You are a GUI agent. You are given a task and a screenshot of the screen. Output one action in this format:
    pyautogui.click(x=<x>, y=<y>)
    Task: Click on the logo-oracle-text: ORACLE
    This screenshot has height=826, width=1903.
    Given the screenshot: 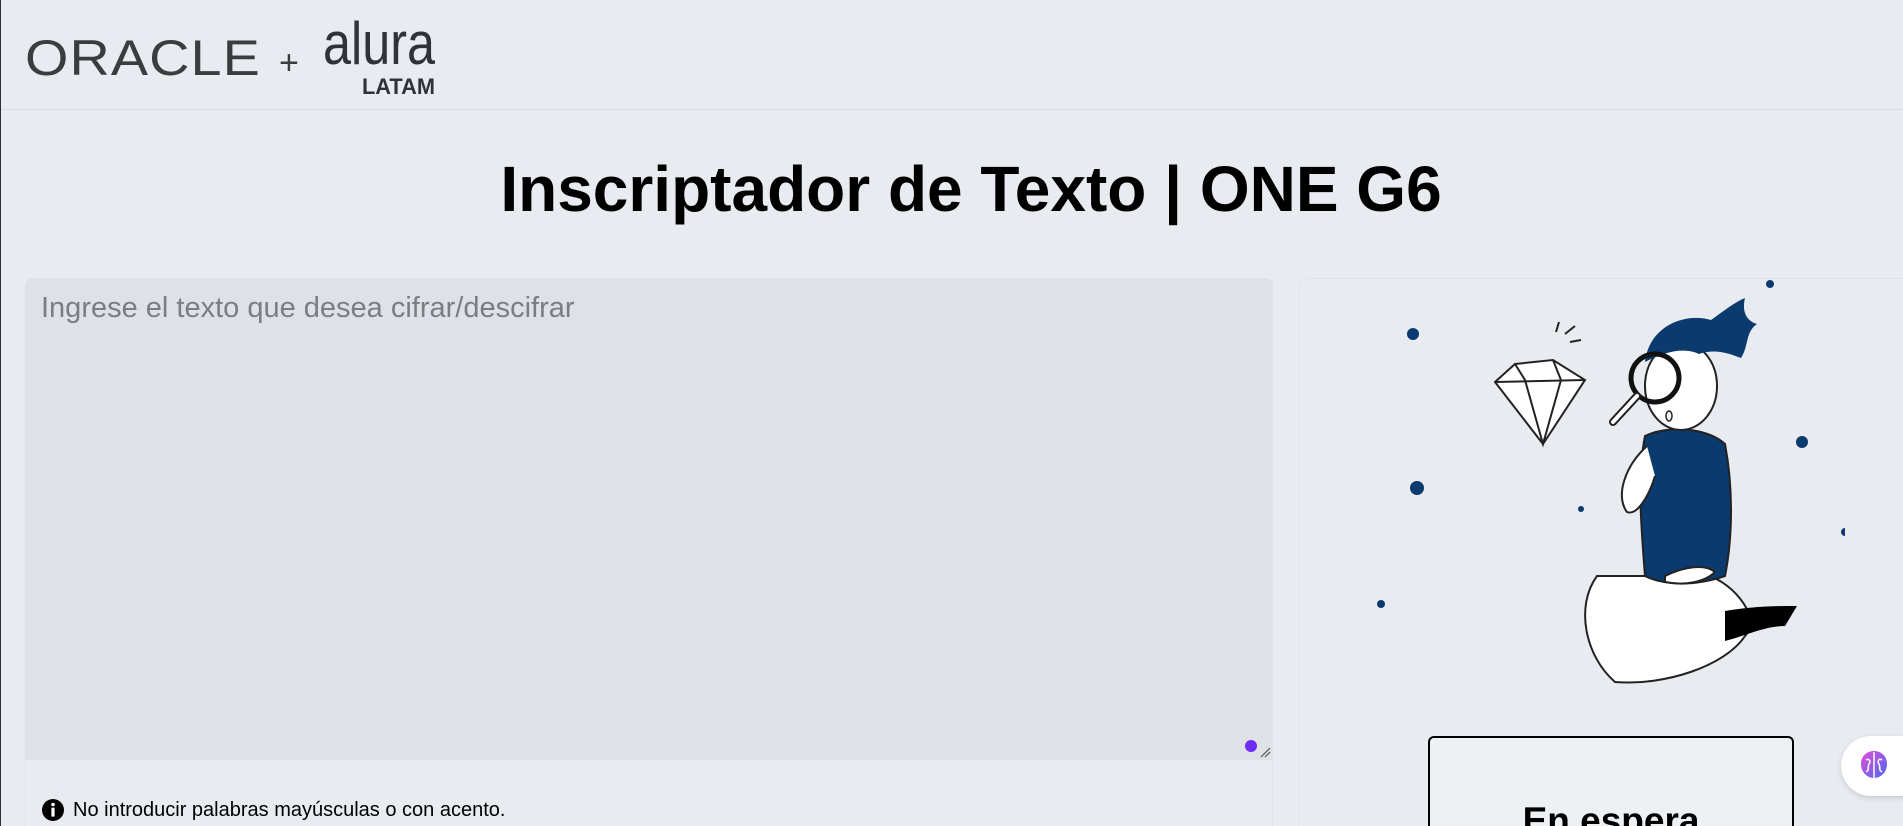 What is the action you would take?
    pyautogui.click(x=143, y=58)
    